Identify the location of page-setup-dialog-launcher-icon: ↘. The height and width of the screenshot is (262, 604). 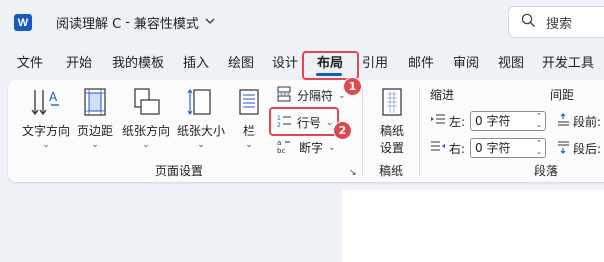
(353, 173).